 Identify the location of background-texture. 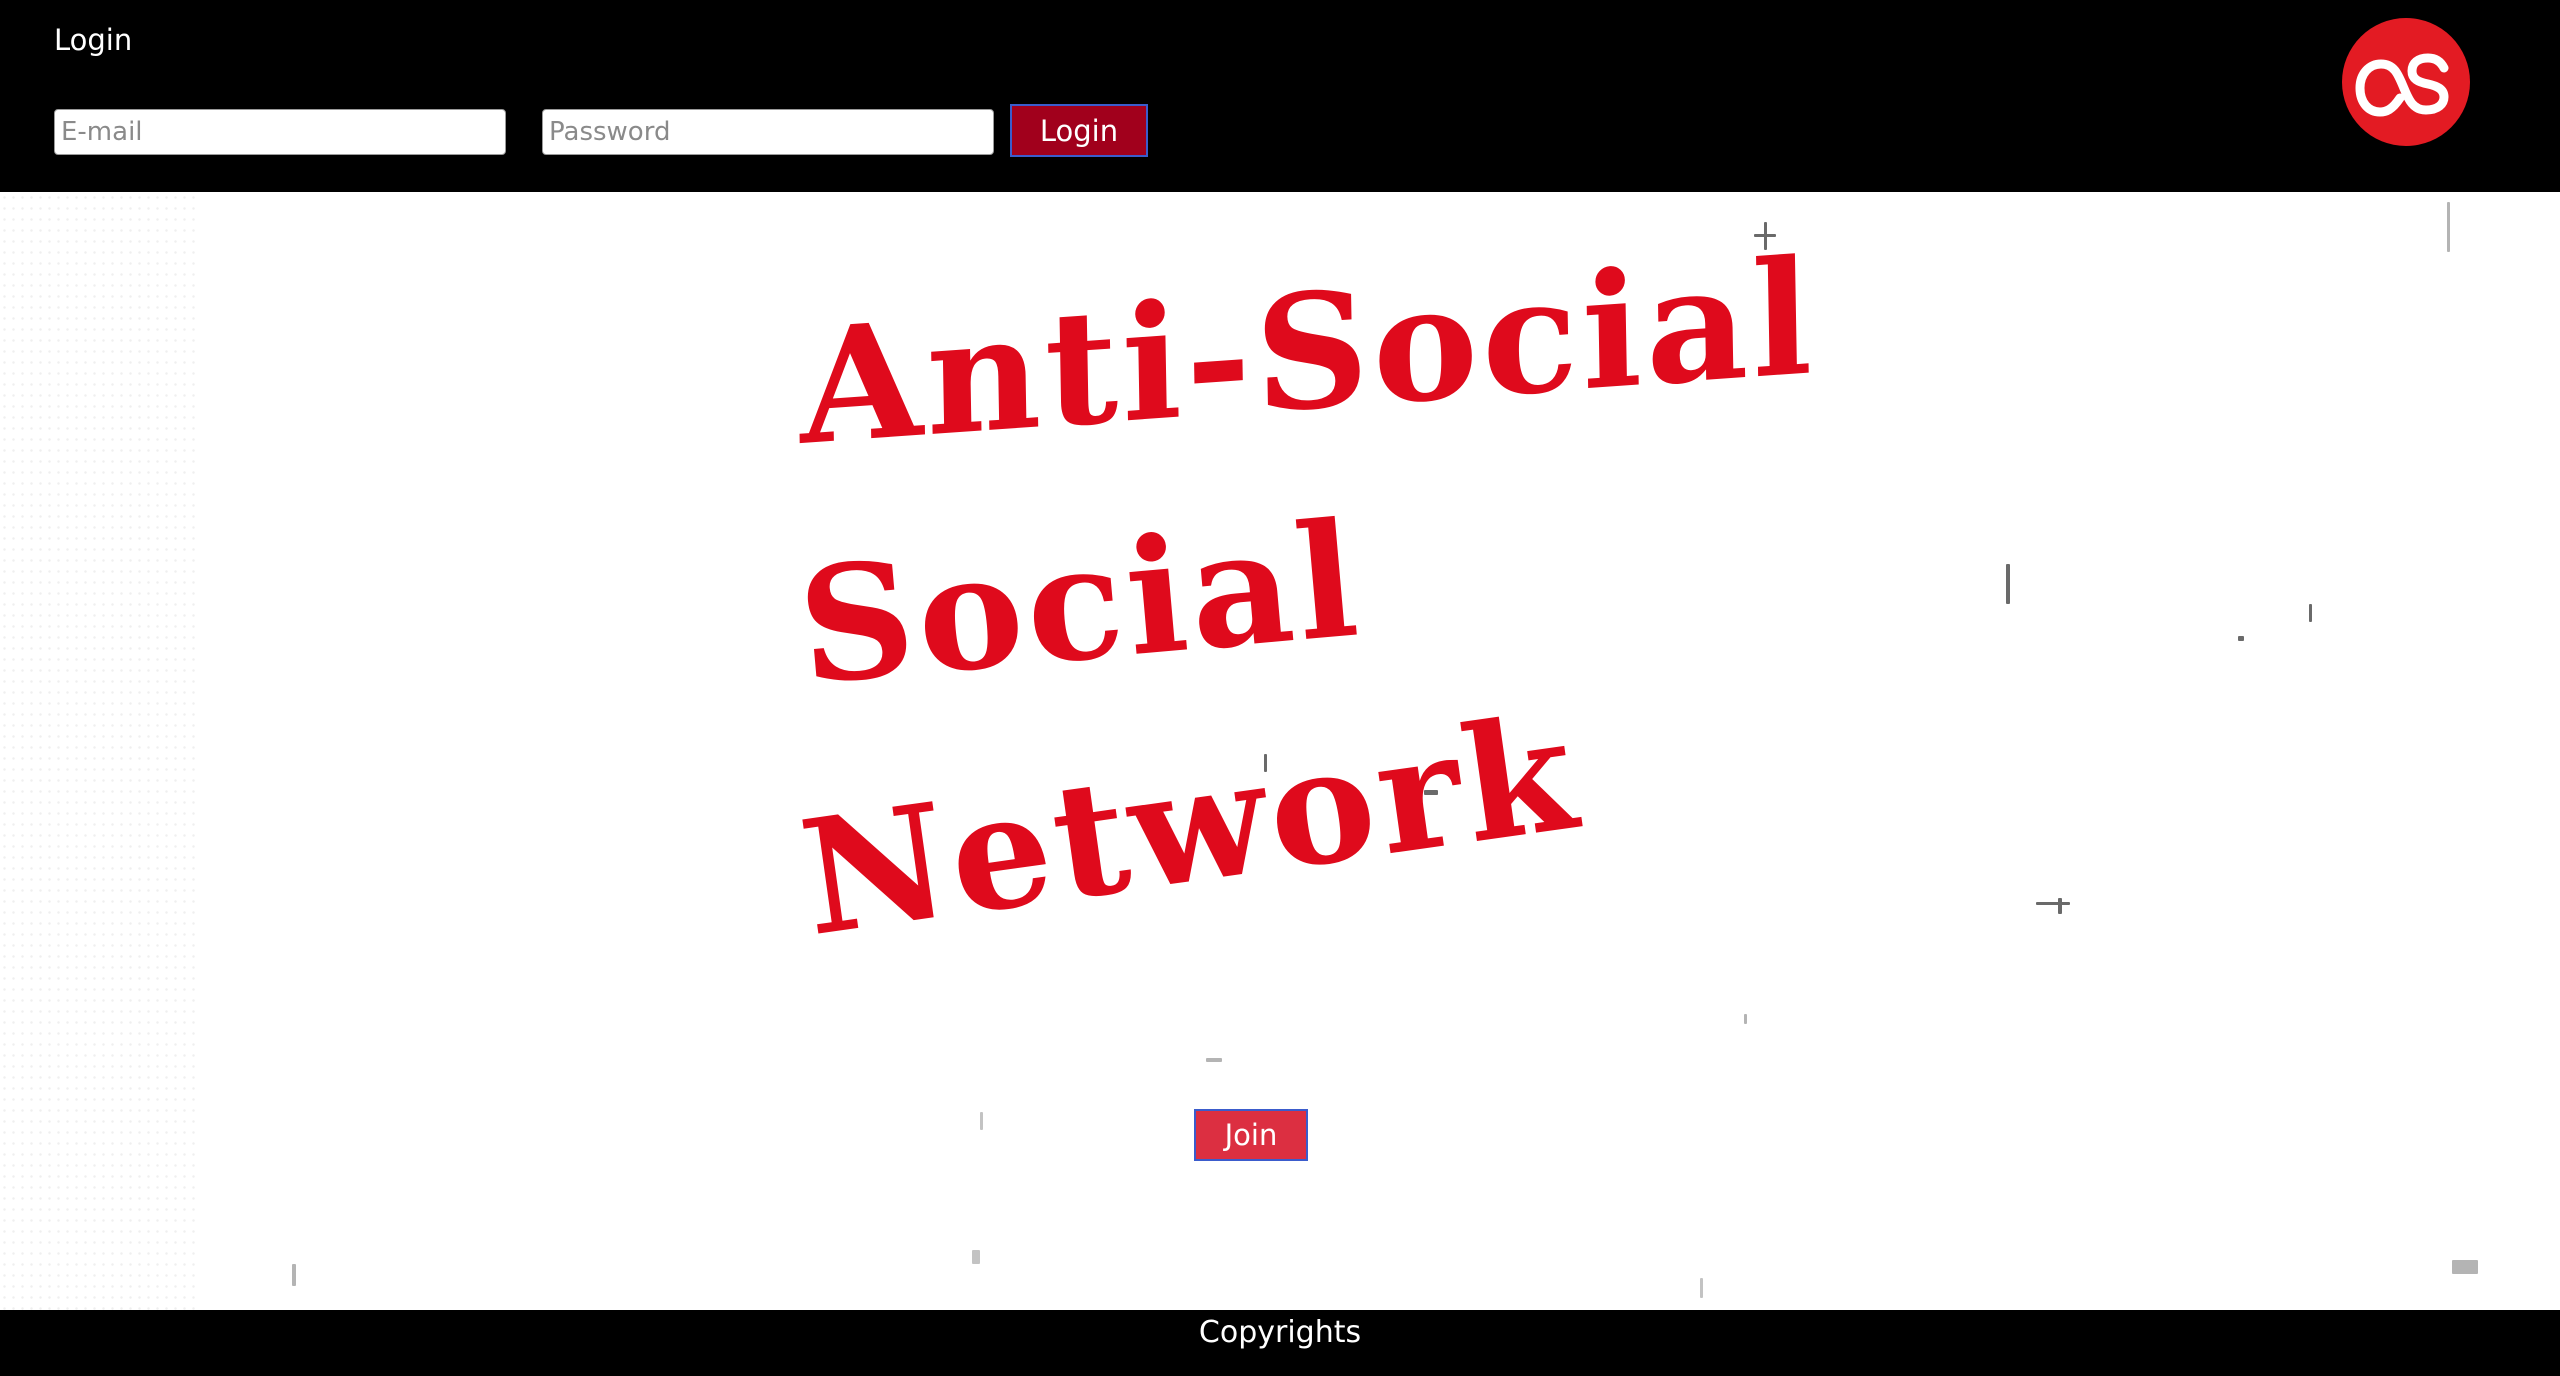
(100, 751).